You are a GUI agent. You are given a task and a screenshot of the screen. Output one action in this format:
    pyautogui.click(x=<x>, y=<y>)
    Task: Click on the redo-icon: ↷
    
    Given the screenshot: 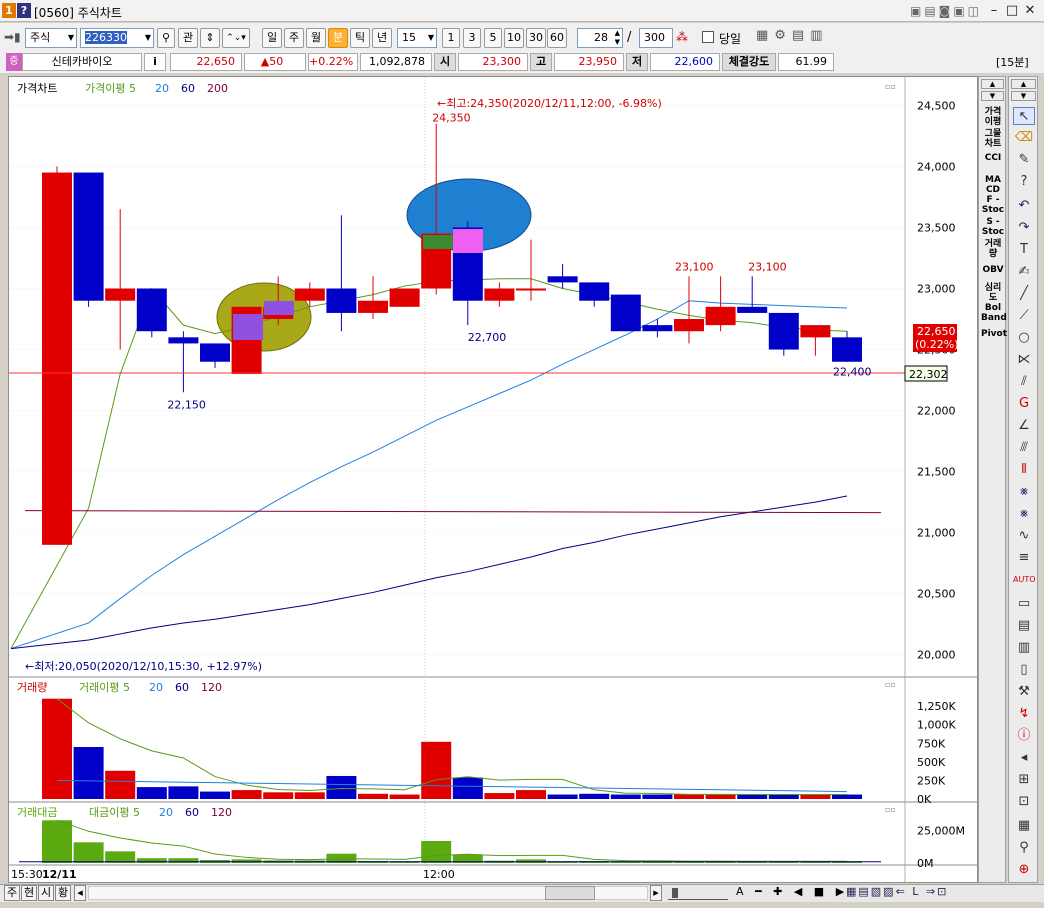 What is the action you would take?
    pyautogui.click(x=1024, y=228)
    